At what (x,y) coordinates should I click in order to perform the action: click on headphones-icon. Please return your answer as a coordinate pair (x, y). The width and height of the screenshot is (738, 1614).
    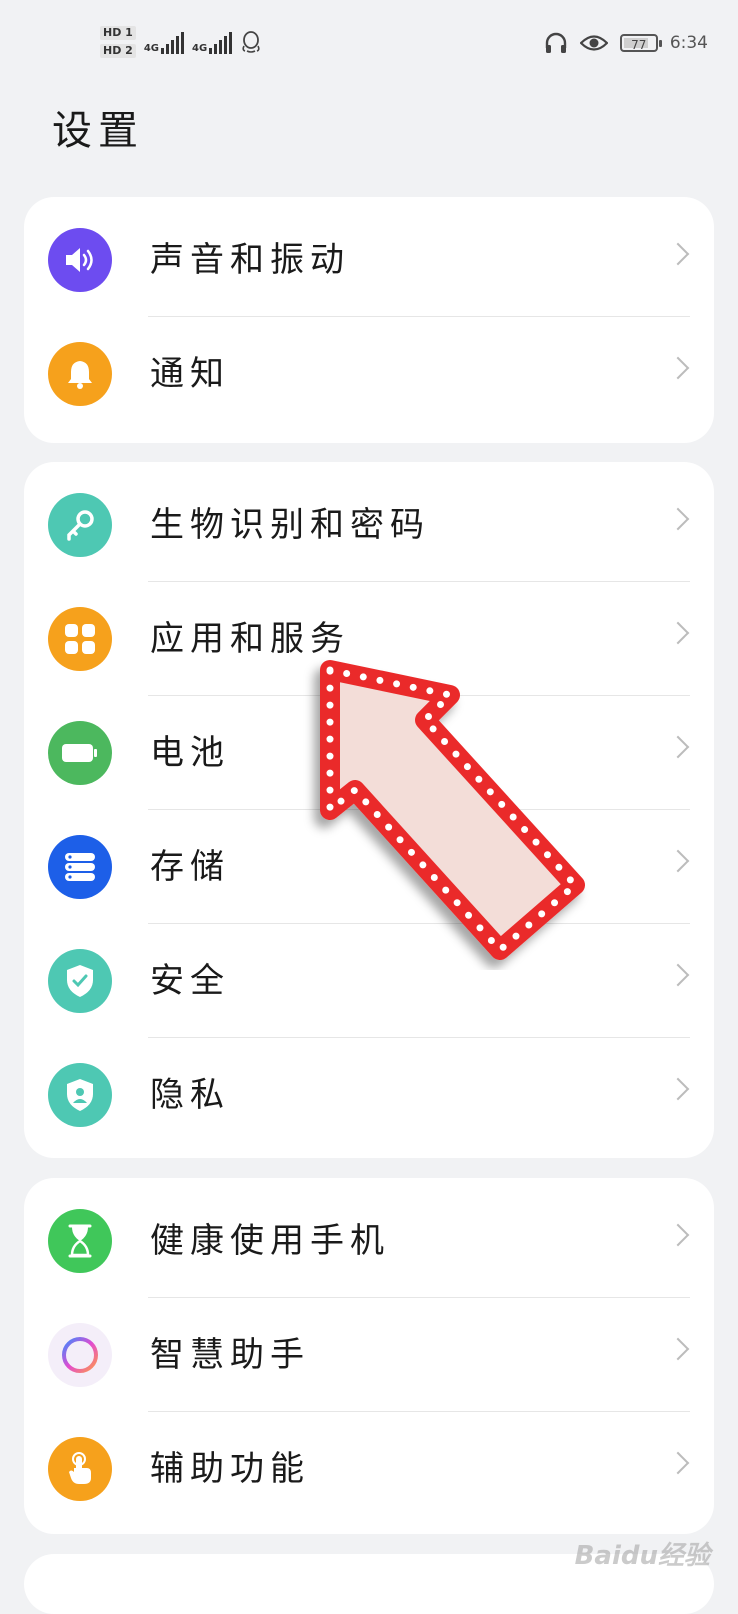
    Looking at the image, I should click on (556, 42).